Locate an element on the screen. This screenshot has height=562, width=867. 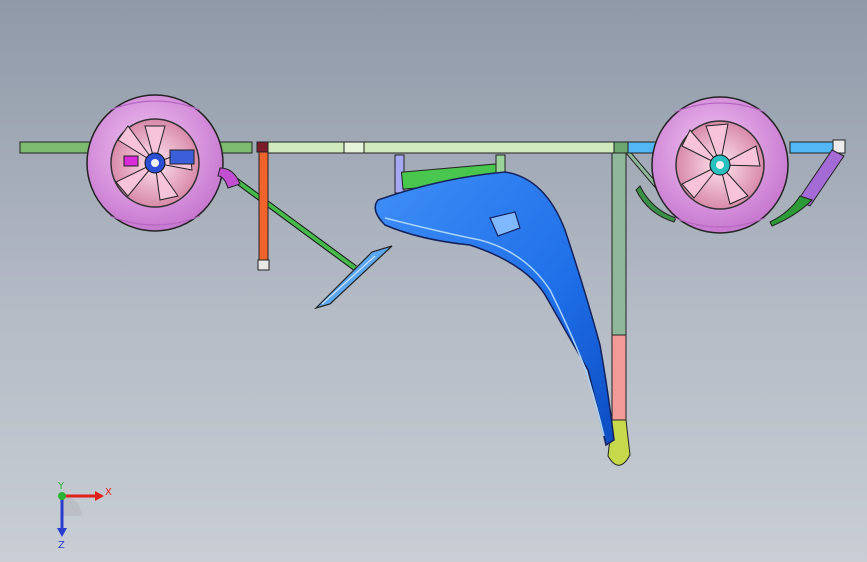
z-axis-arrowhead is located at coordinates (62, 532).